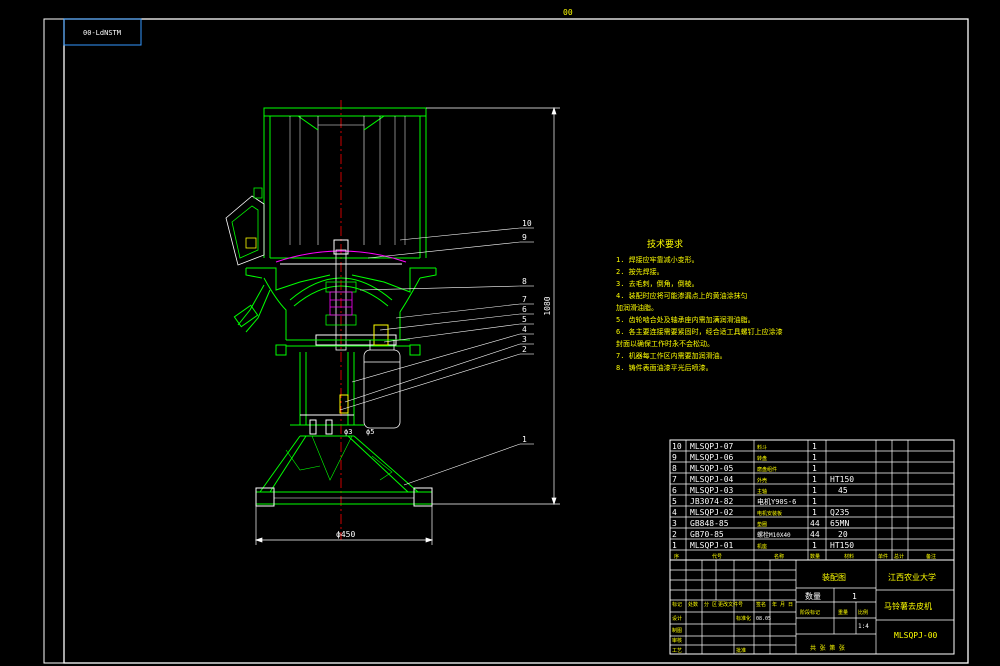  I want to click on leader-labels: 10 9 8 7 6 5 4 3 2 1, so click(527, 331).